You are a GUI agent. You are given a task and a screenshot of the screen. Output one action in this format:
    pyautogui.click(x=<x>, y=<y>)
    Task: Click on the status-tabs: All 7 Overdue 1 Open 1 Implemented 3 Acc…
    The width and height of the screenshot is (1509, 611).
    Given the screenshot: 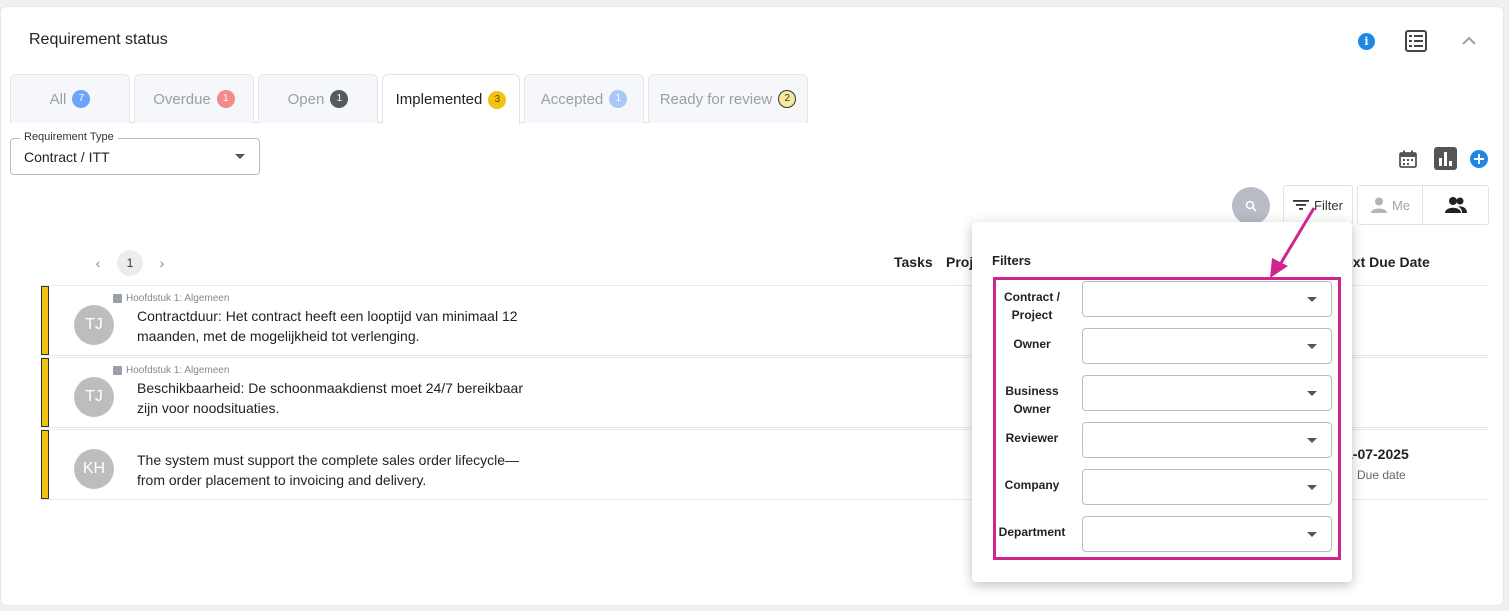 What is the action you would take?
    pyautogui.click(x=409, y=99)
    